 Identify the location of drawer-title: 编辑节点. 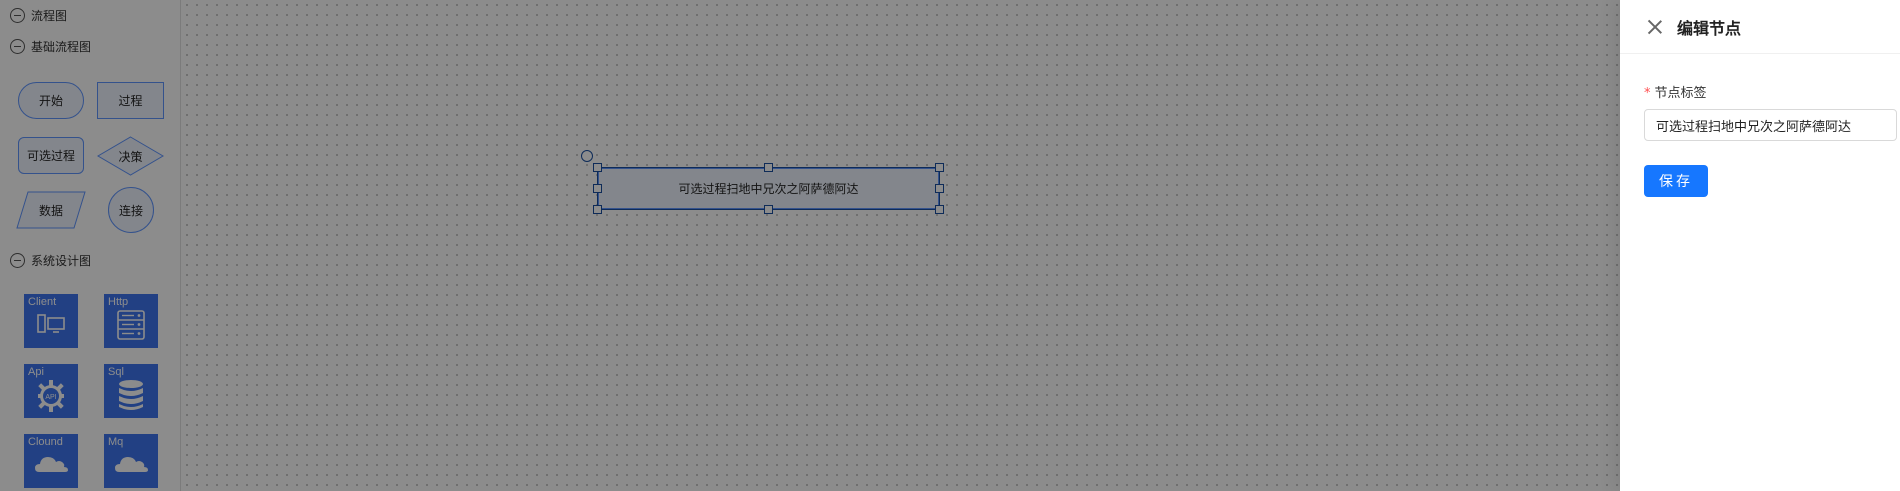
(1709, 28).